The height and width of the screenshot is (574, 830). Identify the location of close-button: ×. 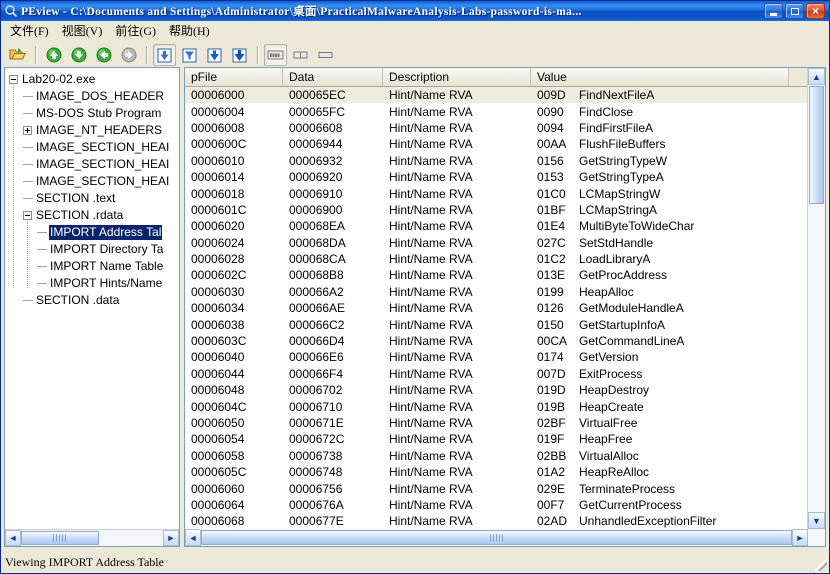
(815, 11).